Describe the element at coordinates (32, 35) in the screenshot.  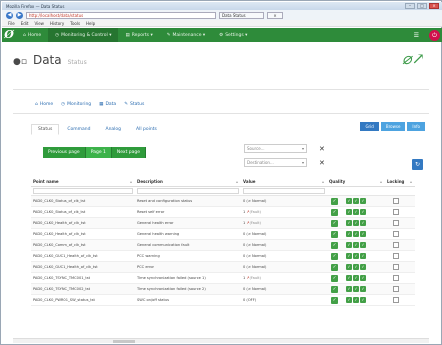
I see `nav-home: ⌂ Home` at that location.